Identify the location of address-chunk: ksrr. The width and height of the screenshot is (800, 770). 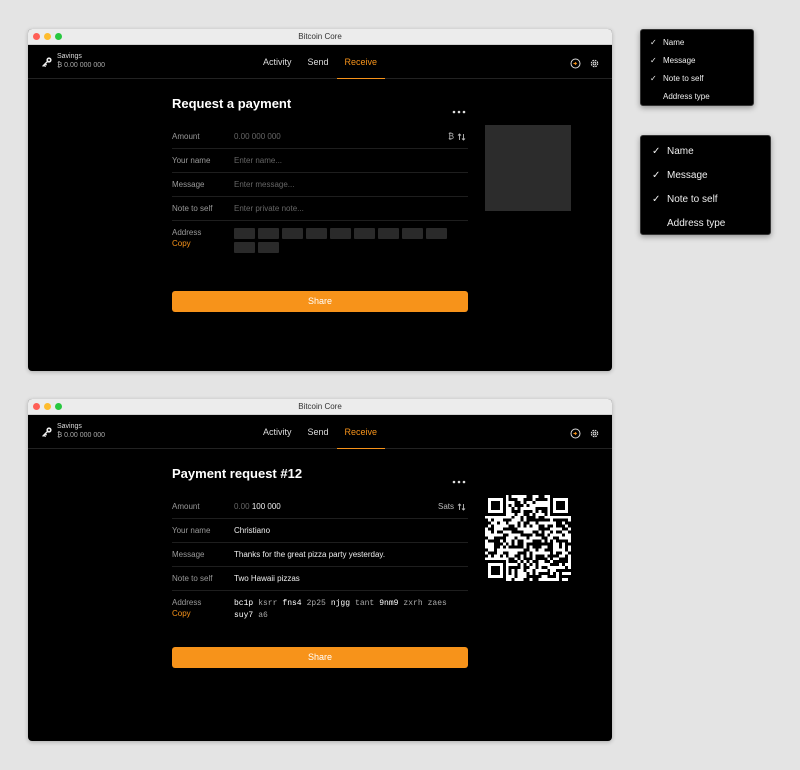
(268, 603).